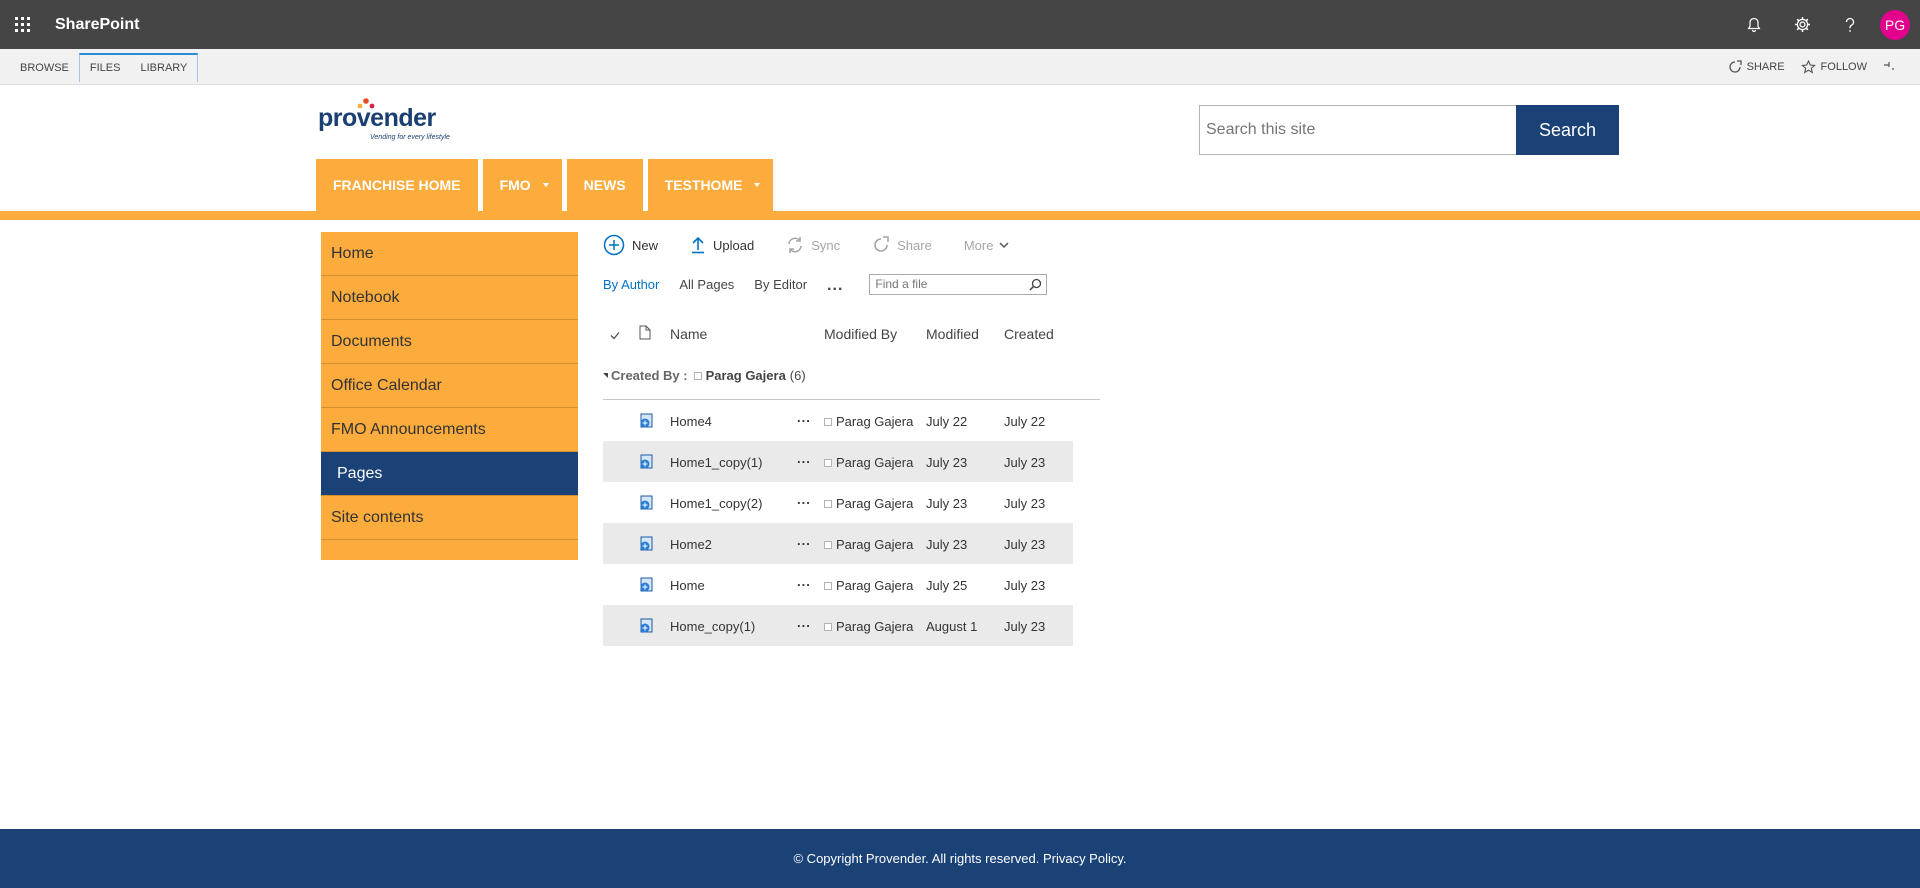 This screenshot has width=1920, height=888. Describe the element at coordinates (631, 284) in the screenshot. I see `view-by-author: By Author` at that location.